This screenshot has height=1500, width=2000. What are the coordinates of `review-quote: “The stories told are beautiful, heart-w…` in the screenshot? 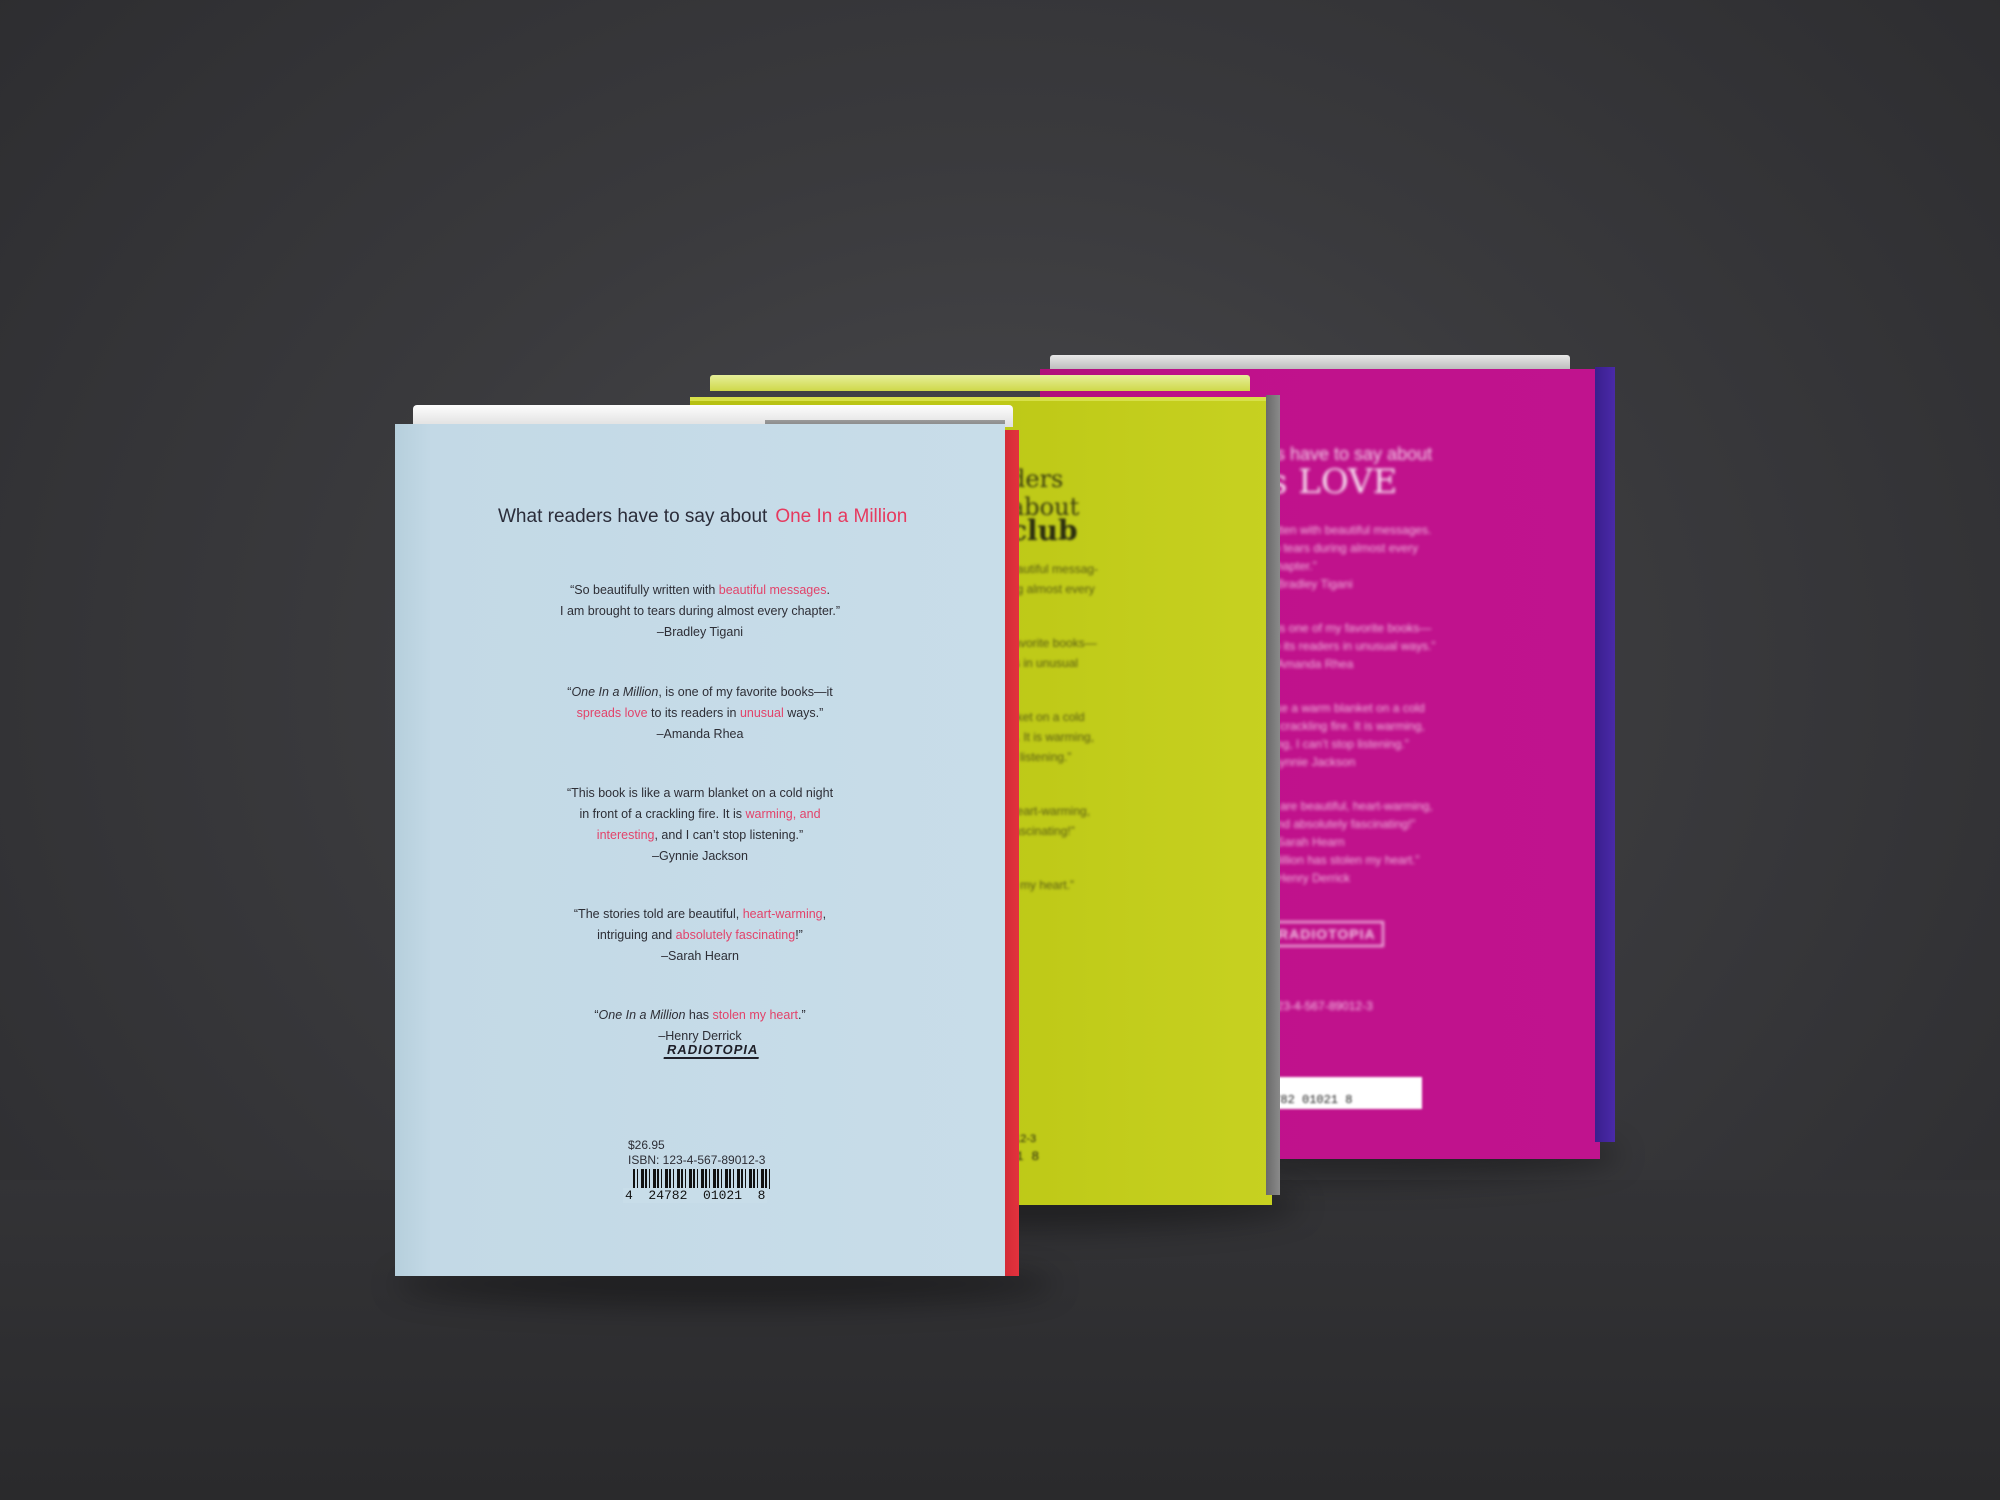 It's located at (700, 935).